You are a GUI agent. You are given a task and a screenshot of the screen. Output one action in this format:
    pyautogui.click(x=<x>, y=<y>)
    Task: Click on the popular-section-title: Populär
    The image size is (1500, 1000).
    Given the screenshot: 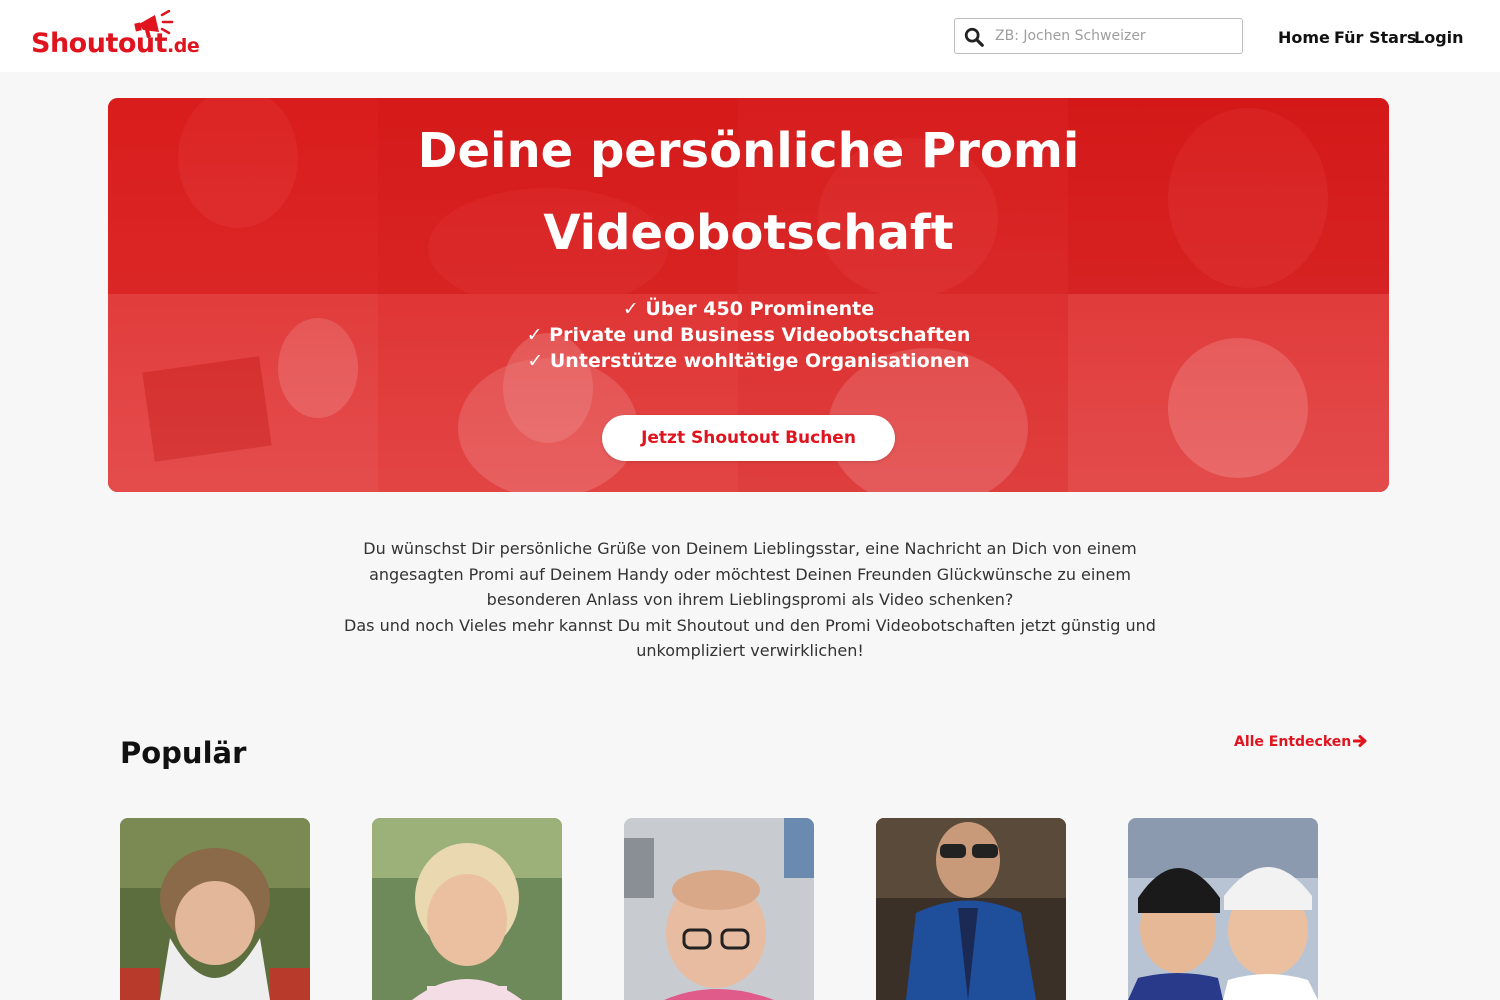 What is the action you would take?
    pyautogui.click(x=183, y=753)
    